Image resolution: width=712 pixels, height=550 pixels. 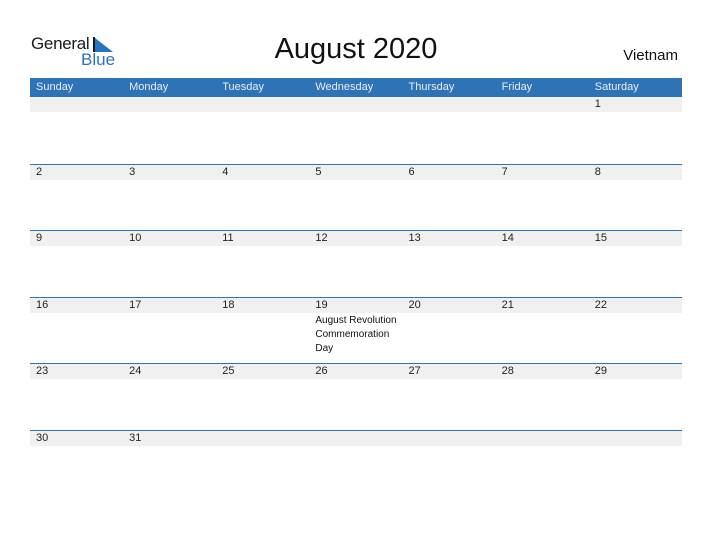 I want to click on day-number: 11, so click(x=228, y=238).